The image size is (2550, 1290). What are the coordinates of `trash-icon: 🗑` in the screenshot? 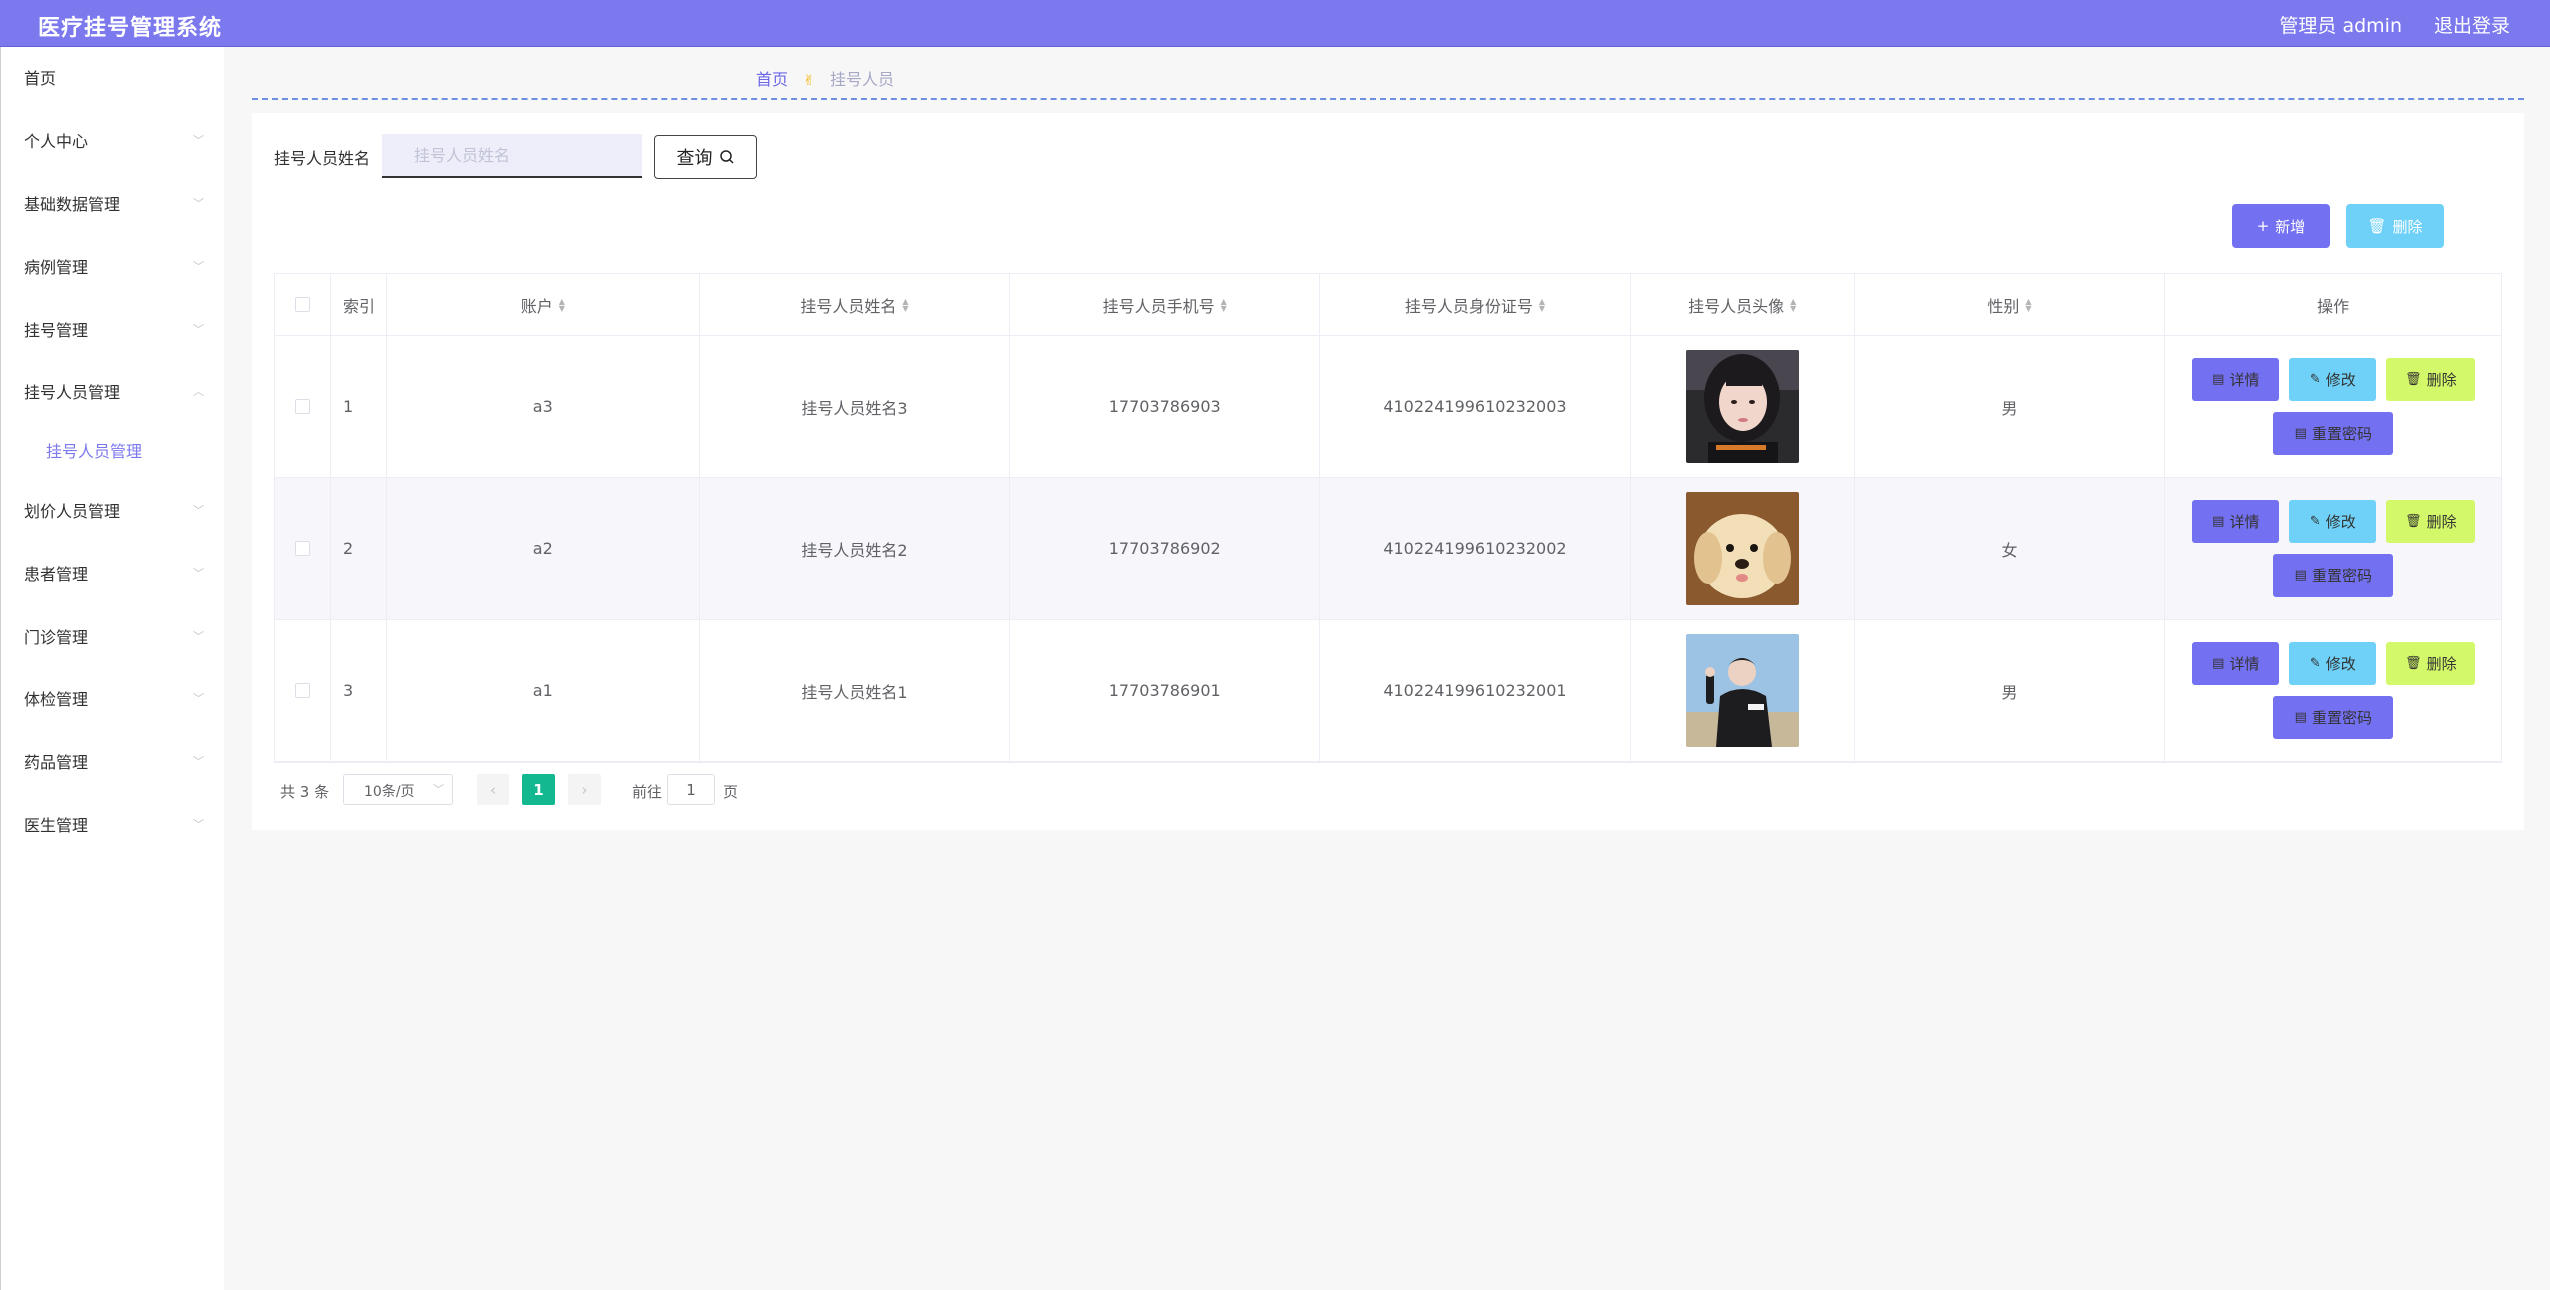 It's located at (2413, 379).